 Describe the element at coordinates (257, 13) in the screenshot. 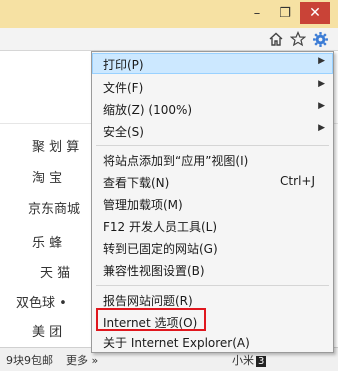

I see `minimize-button: –` at that location.